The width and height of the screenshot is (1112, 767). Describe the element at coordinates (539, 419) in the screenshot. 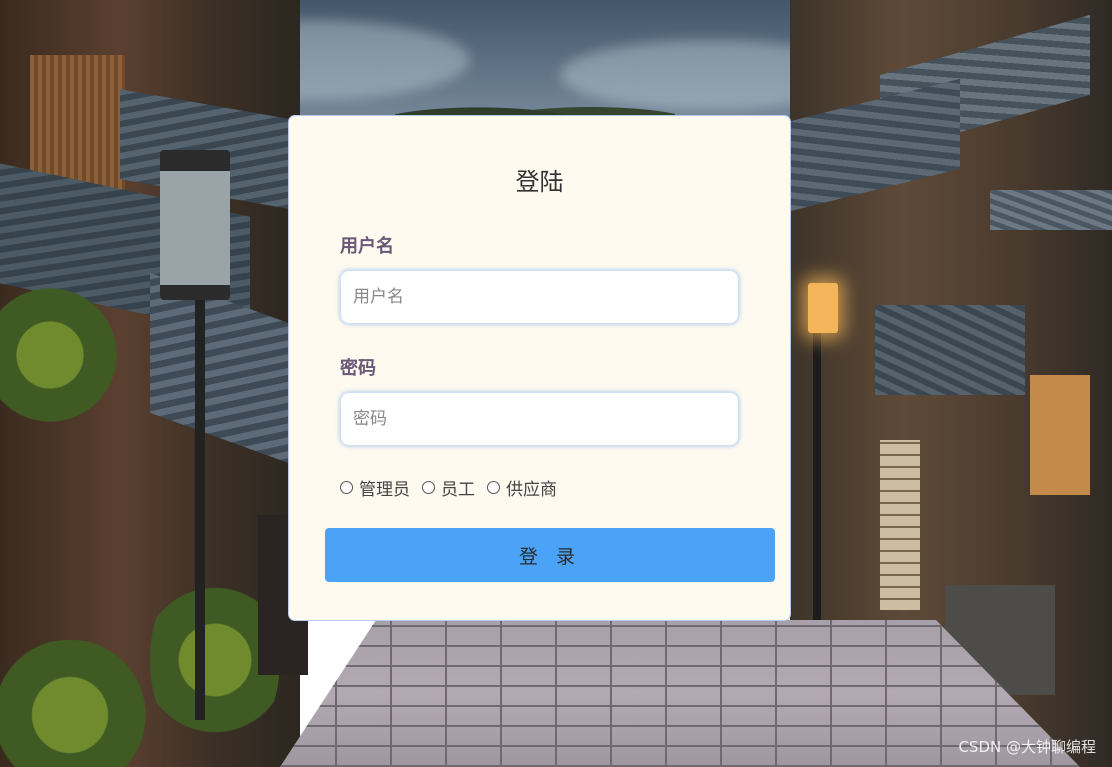

I see `password-input` at that location.